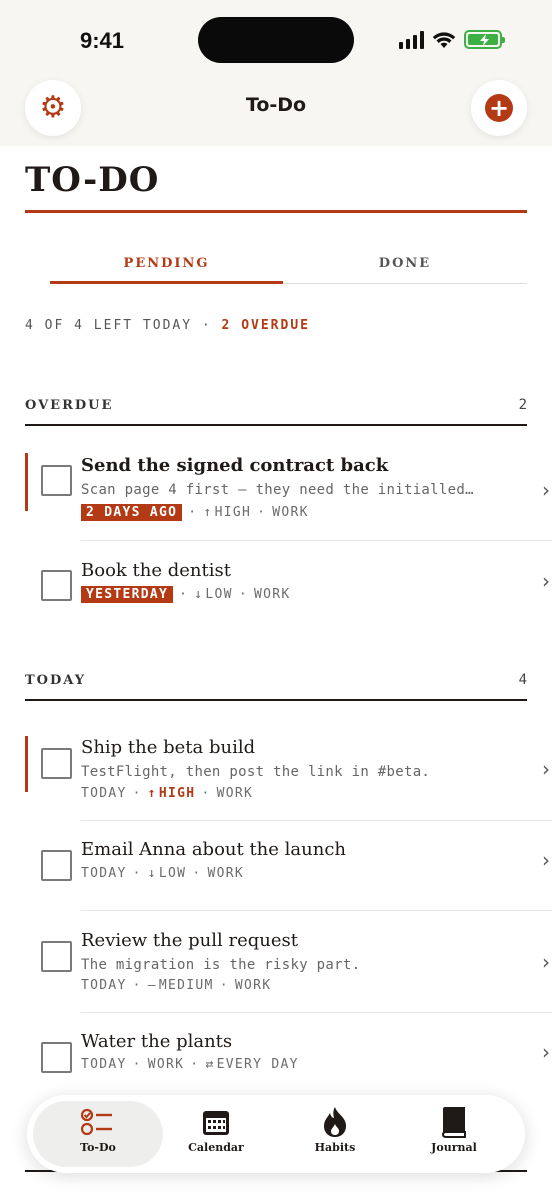 The height and width of the screenshot is (1200, 552). I want to click on nav-title: To-Do, so click(276, 105).